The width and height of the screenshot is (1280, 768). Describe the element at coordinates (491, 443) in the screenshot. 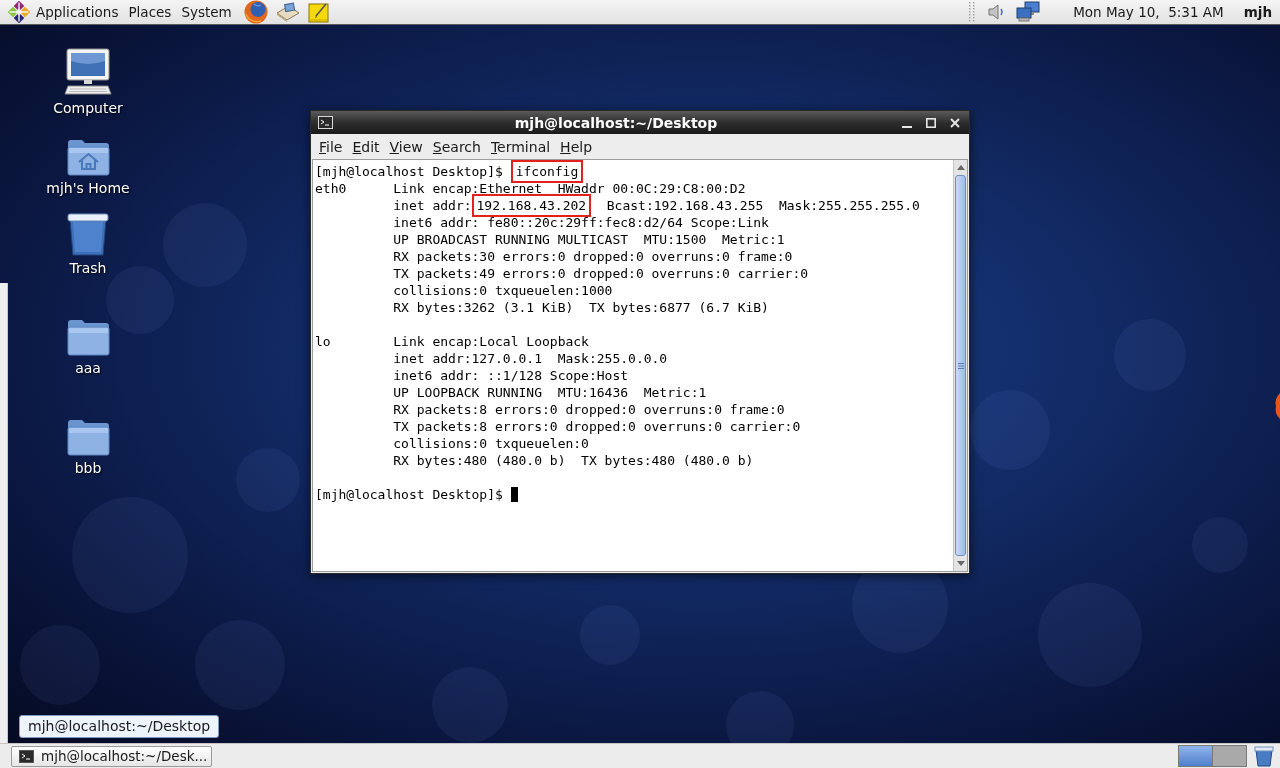

I see `terminal-text: collisions:0 txqueuelen:0` at that location.